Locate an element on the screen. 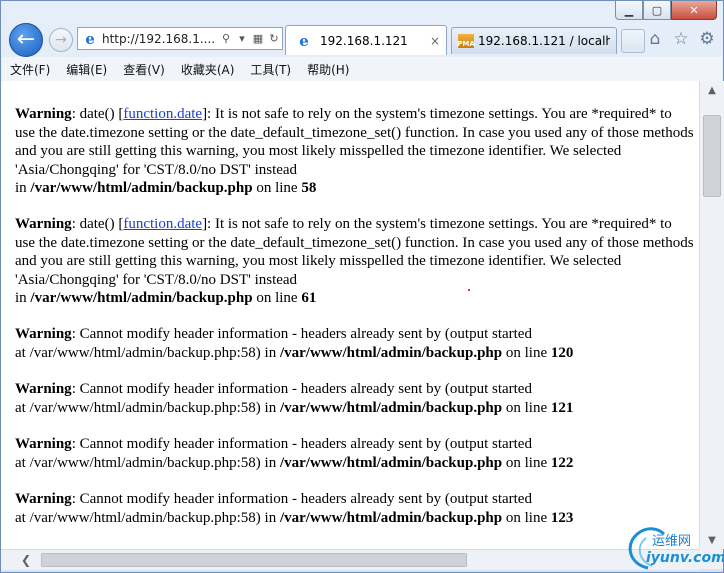 This screenshot has height=573, width=724. home-icon: ⌂ is located at coordinates (655, 39).